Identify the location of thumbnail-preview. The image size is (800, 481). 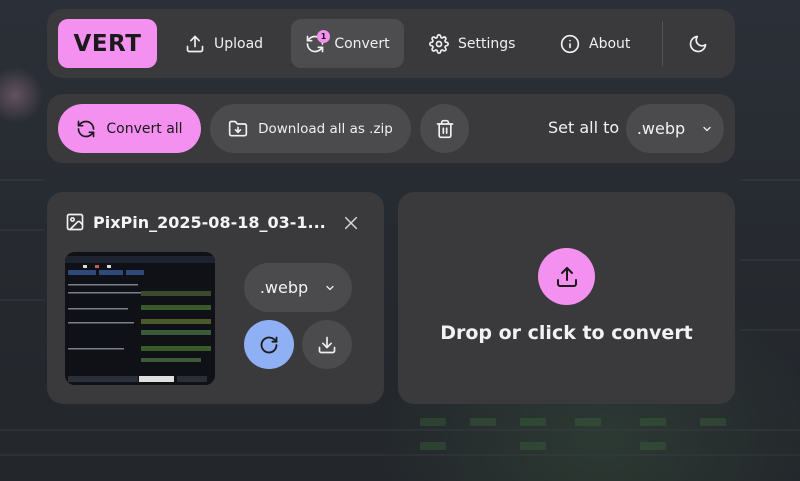
(140, 318).